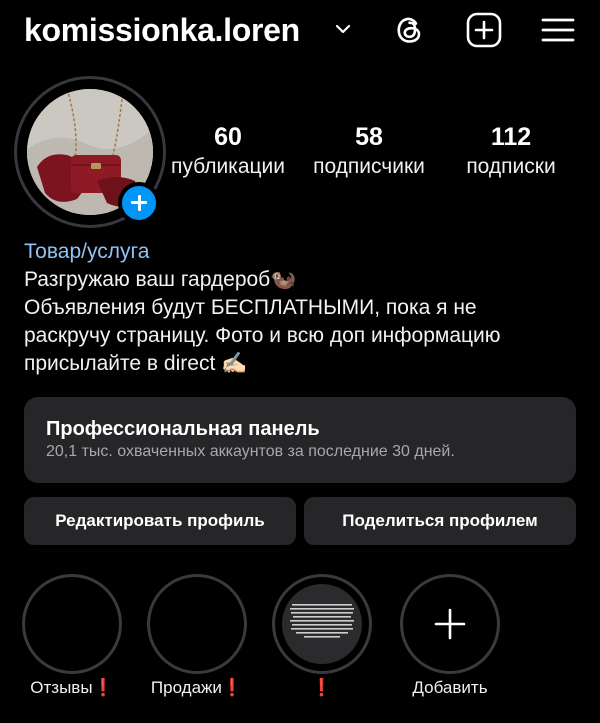 Image resolution: width=600 pixels, height=723 pixels. What do you see at coordinates (160, 521) in the screenshot?
I see `edit-profile-button: Редактировать профиль` at bounding box center [160, 521].